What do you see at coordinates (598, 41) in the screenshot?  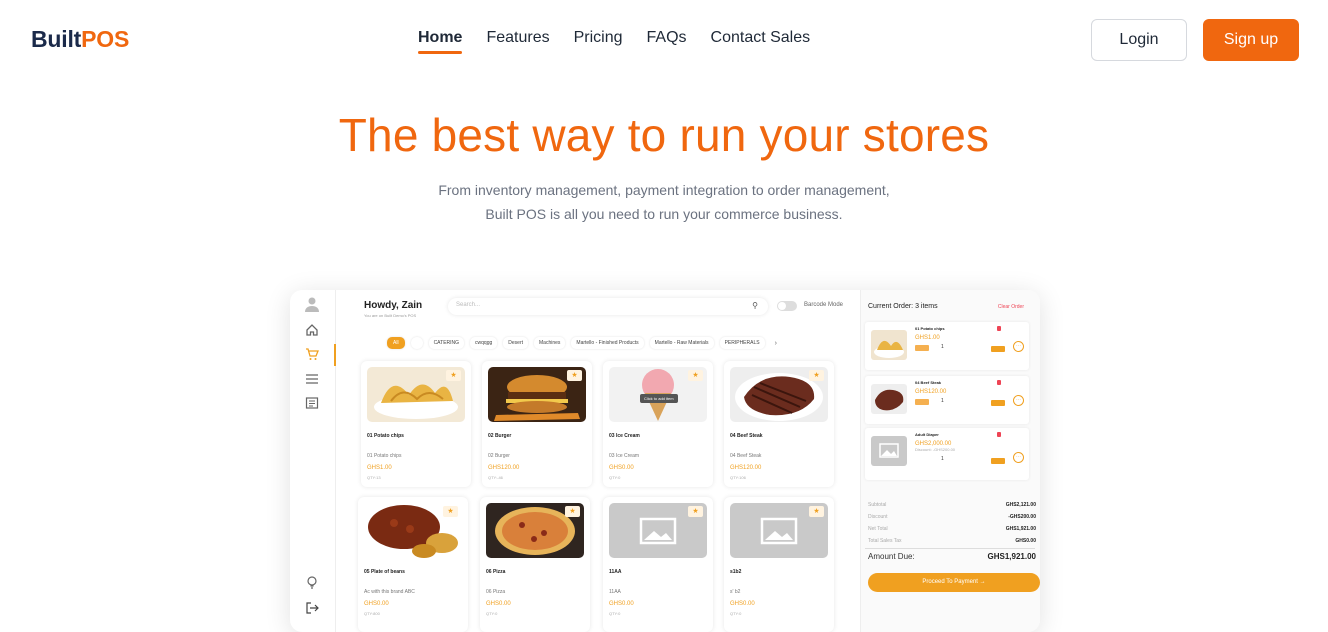 I see `nav-pricing: Pricing` at bounding box center [598, 41].